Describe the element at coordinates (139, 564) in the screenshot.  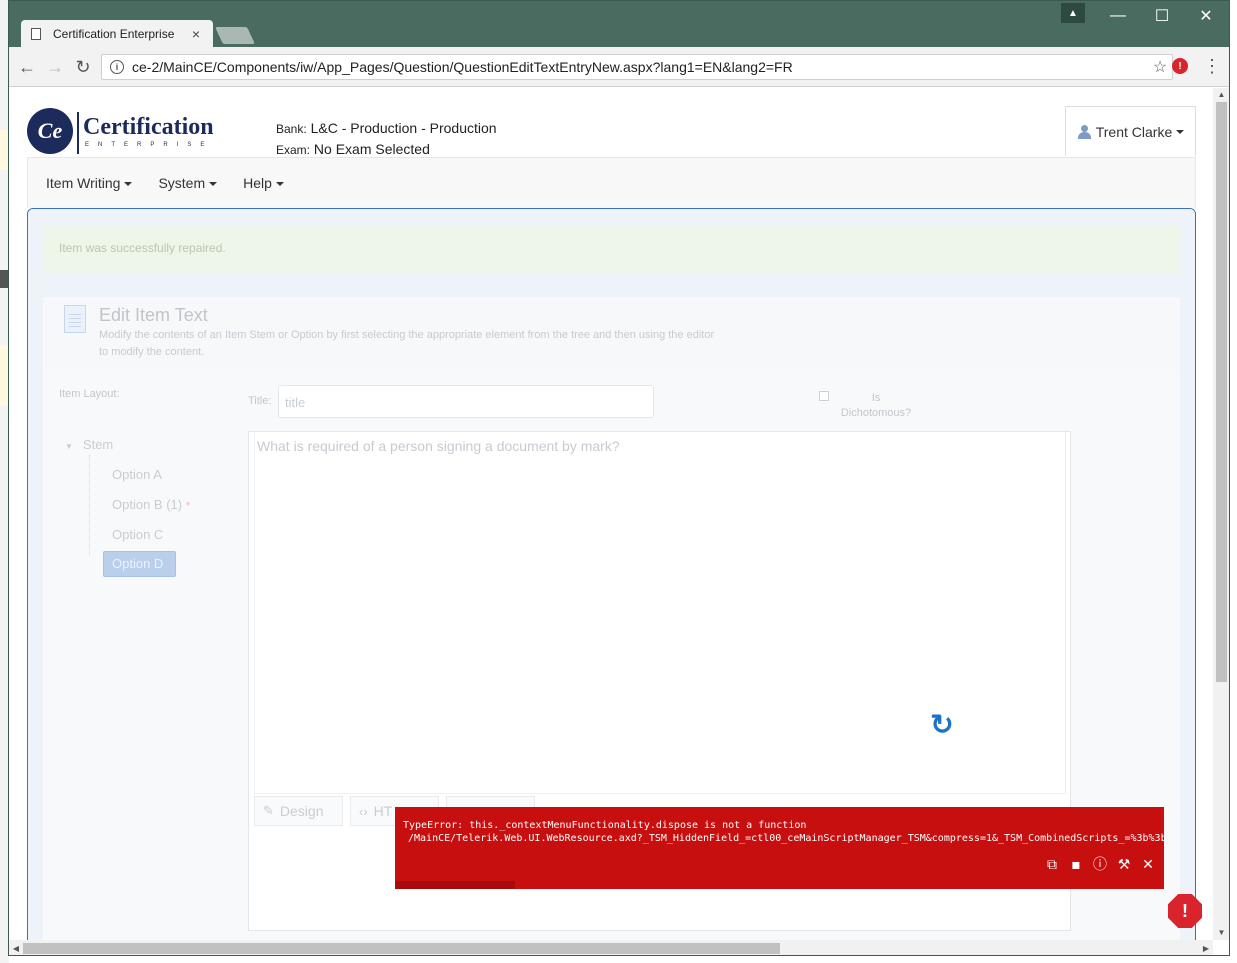
I see `tree-node-option-d: Option D` at that location.